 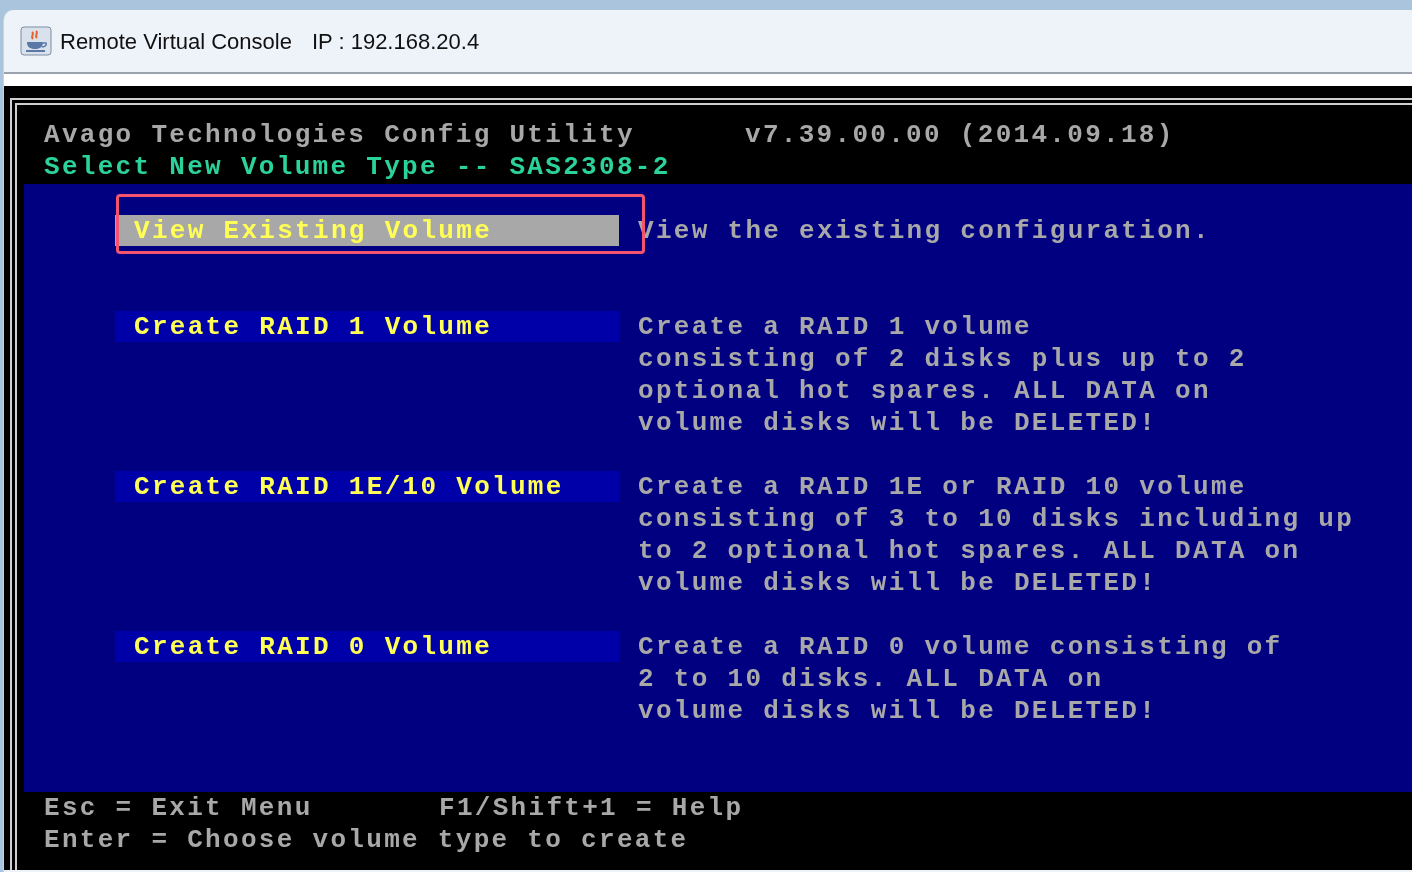 What do you see at coordinates (367, 646) in the screenshot?
I see `menu-item: Create RAID 0 Volume` at bounding box center [367, 646].